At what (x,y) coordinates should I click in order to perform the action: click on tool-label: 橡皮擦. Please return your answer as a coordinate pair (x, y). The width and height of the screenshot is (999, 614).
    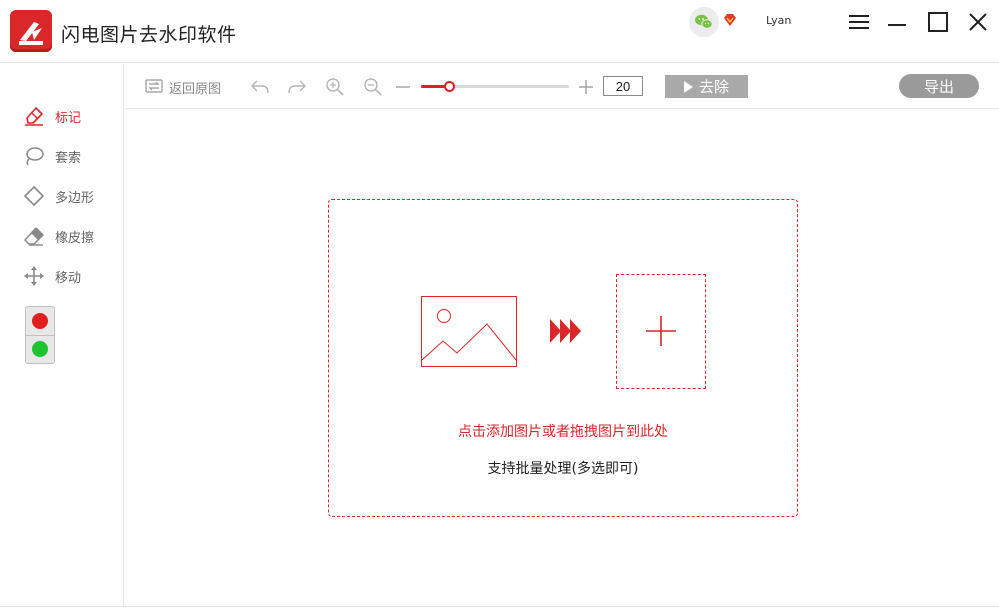
    Looking at the image, I should click on (75, 238).